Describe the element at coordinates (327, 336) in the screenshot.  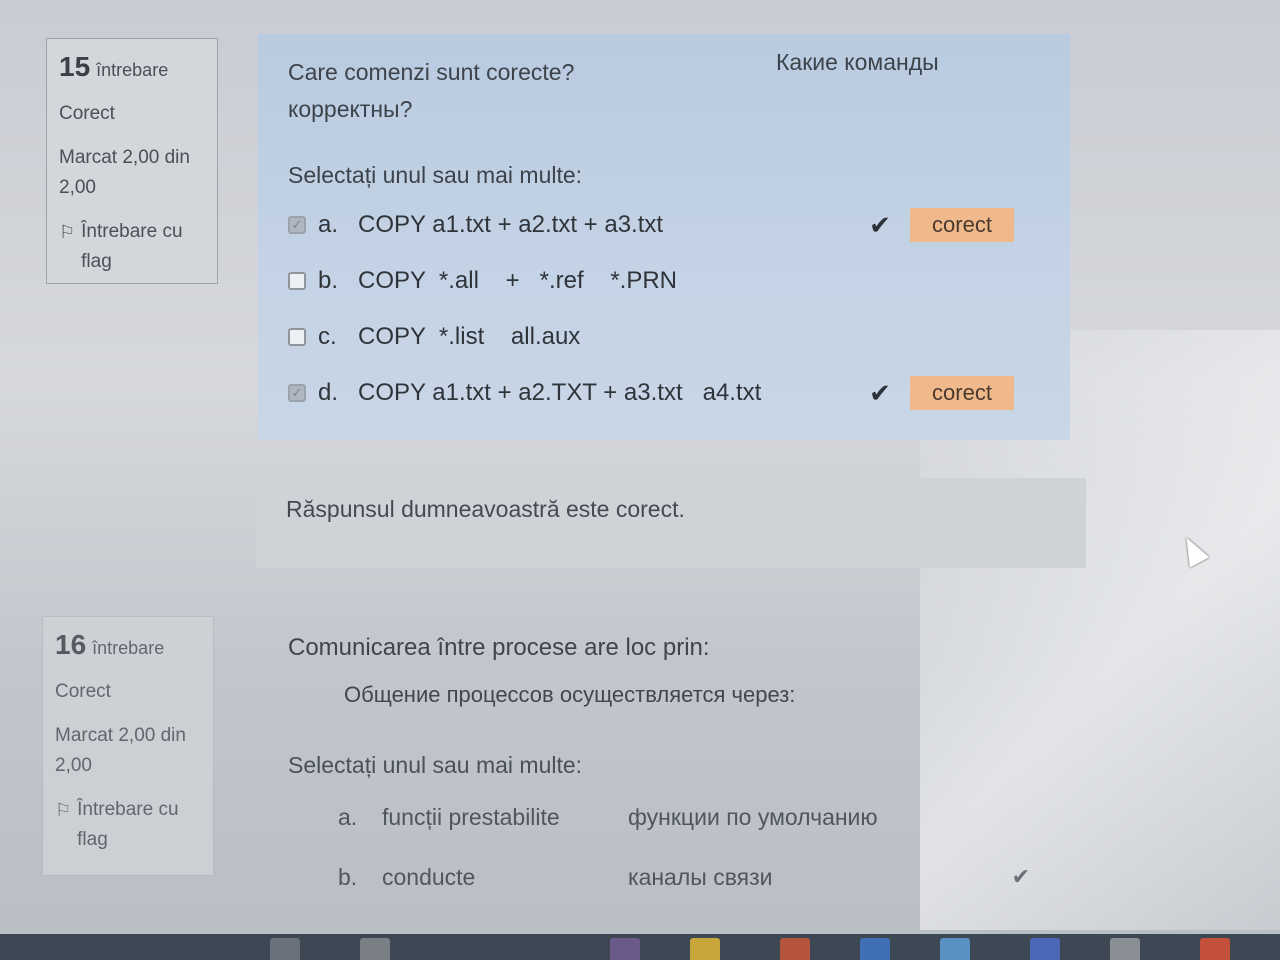
I see `option-letter: c.` at that location.